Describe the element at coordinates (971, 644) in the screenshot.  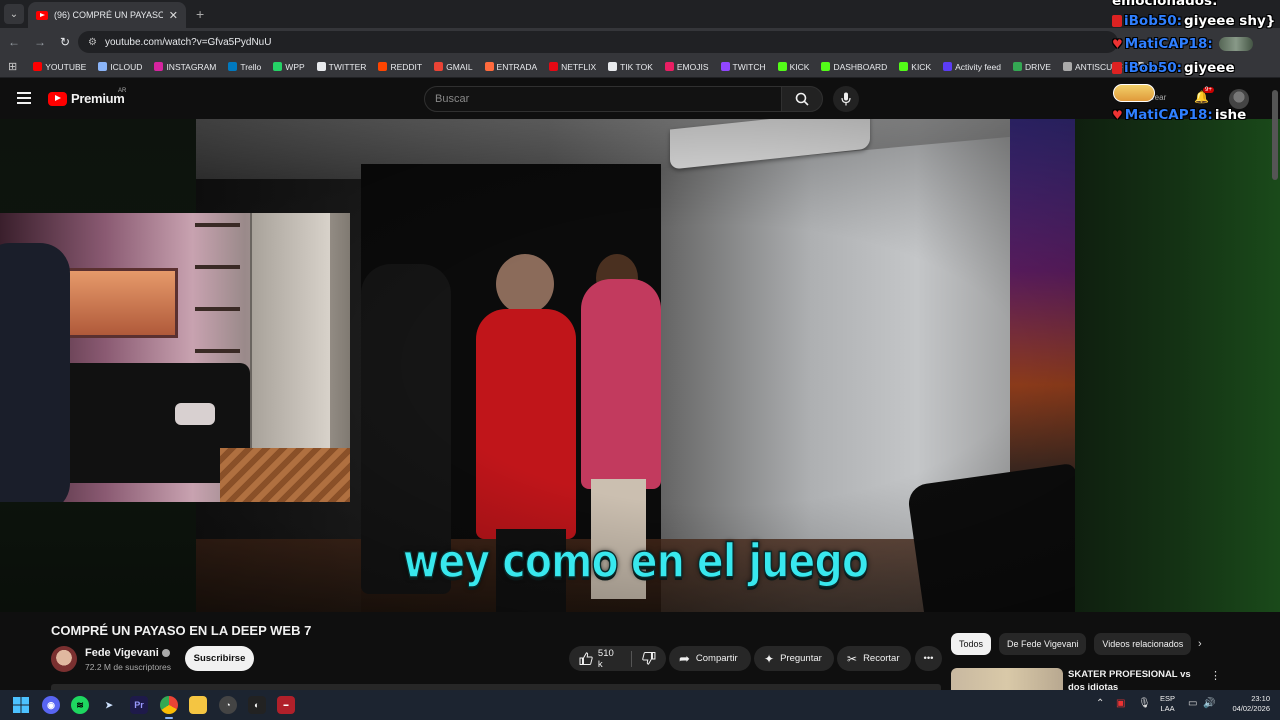
I see `filter-chip: Todos` at that location.